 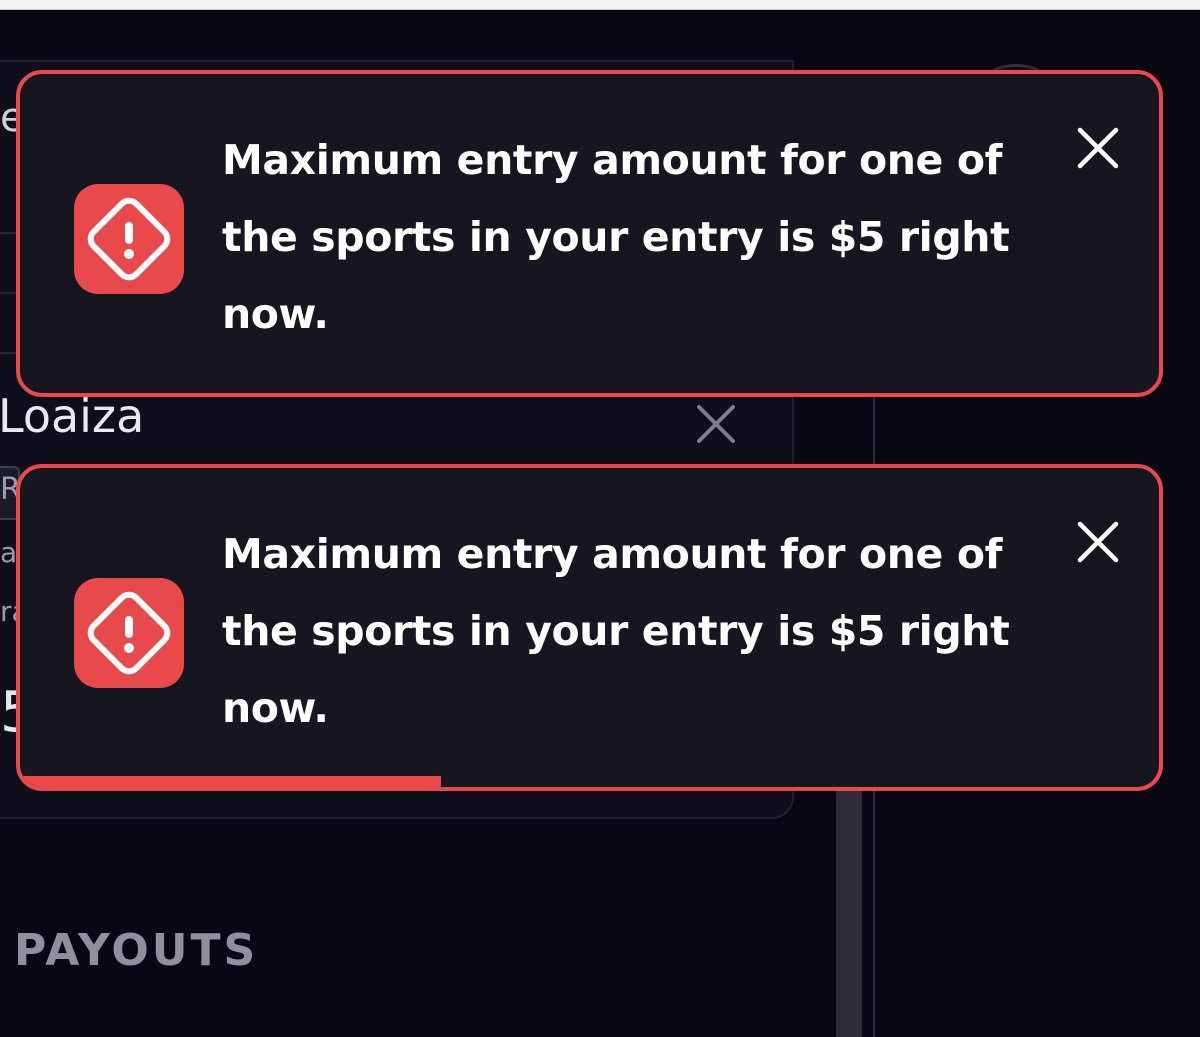 What do you see at coordinates (716, 424) in the screenshot?
I see `remove-pick-icon` at bounding box center [716, 424].